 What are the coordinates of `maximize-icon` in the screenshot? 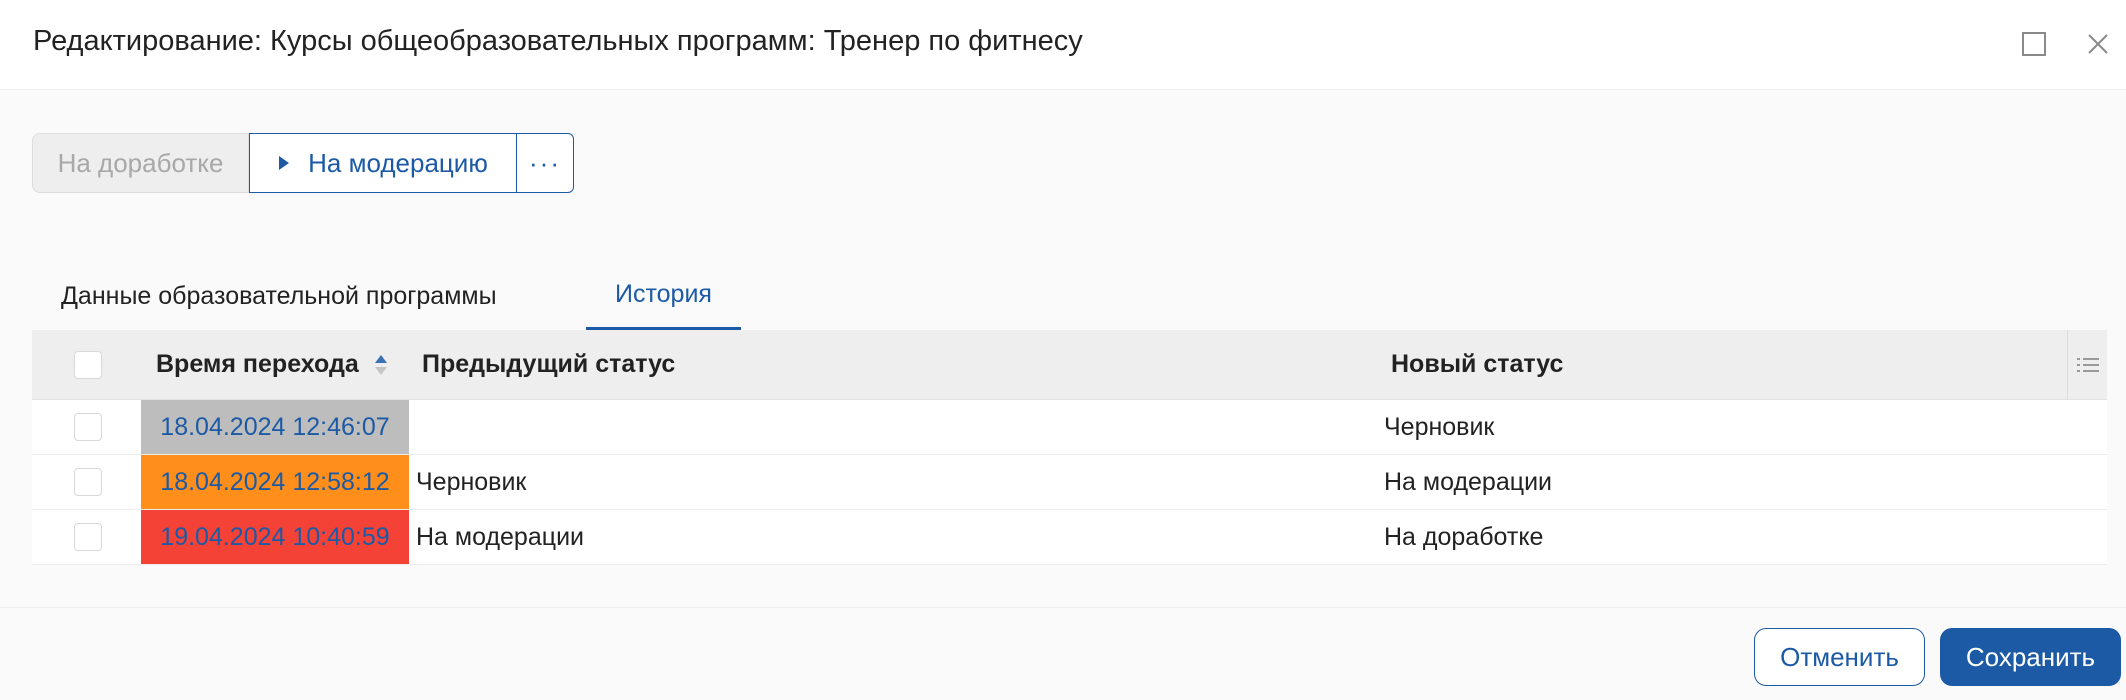 It's located at (2034, 44).